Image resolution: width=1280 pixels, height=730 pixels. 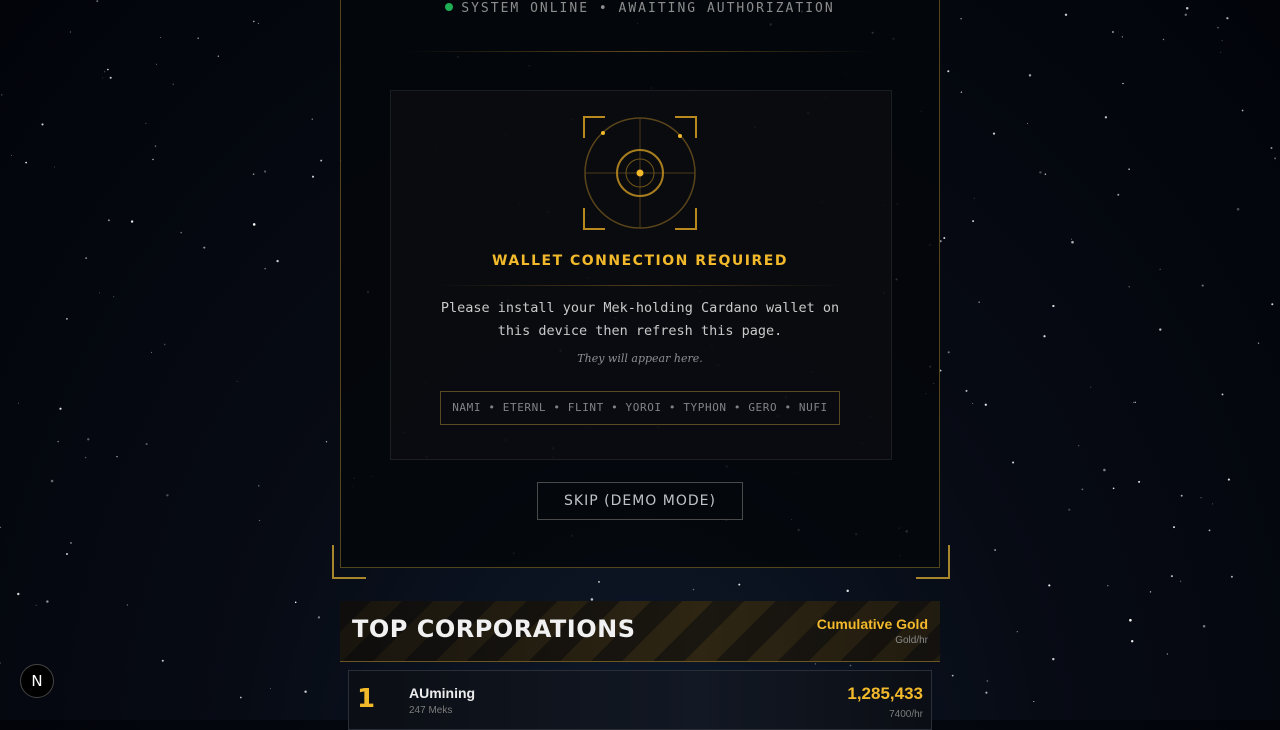 I want to click on leaderboard-metric: Cumulative Gold Gold/hr, so click(x=872, y=631).